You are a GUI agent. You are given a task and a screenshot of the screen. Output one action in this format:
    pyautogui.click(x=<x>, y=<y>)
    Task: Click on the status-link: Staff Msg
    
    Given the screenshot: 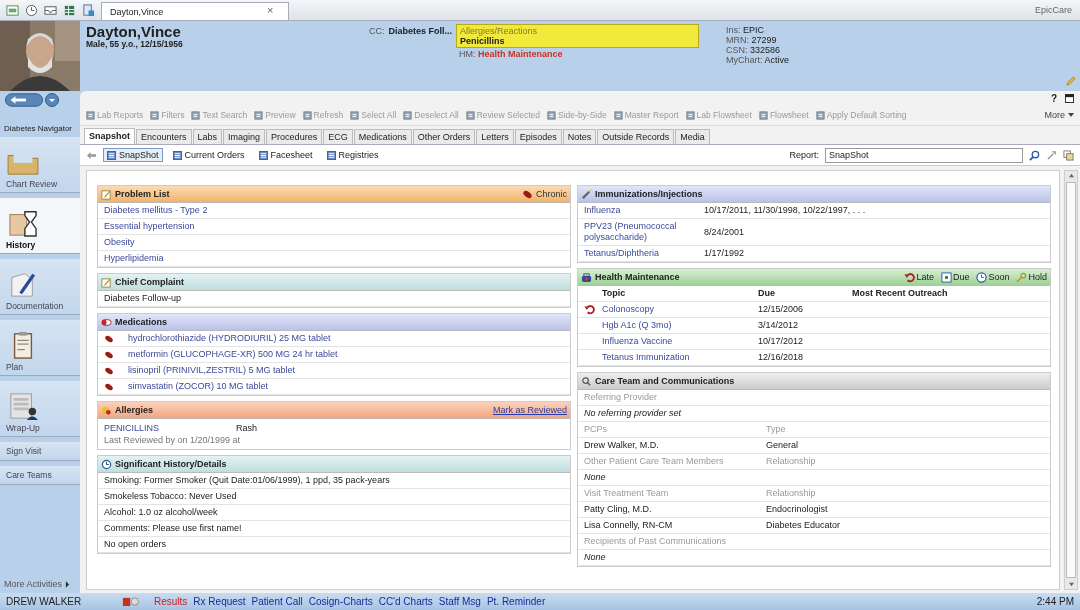 What is the action you would take?
    pyautogui.click(x=459, y=601)
    